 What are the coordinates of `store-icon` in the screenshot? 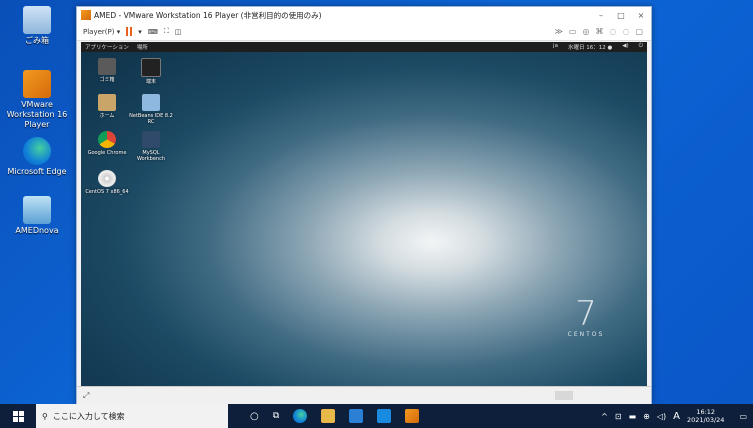 It's located at (356, 416).